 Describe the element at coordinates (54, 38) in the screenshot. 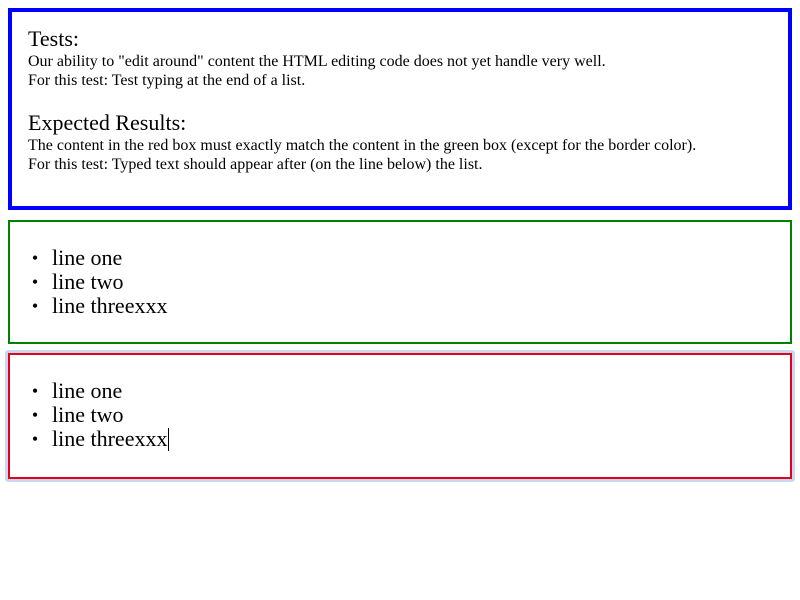

I see `tests-heading: Tests:` at that location.